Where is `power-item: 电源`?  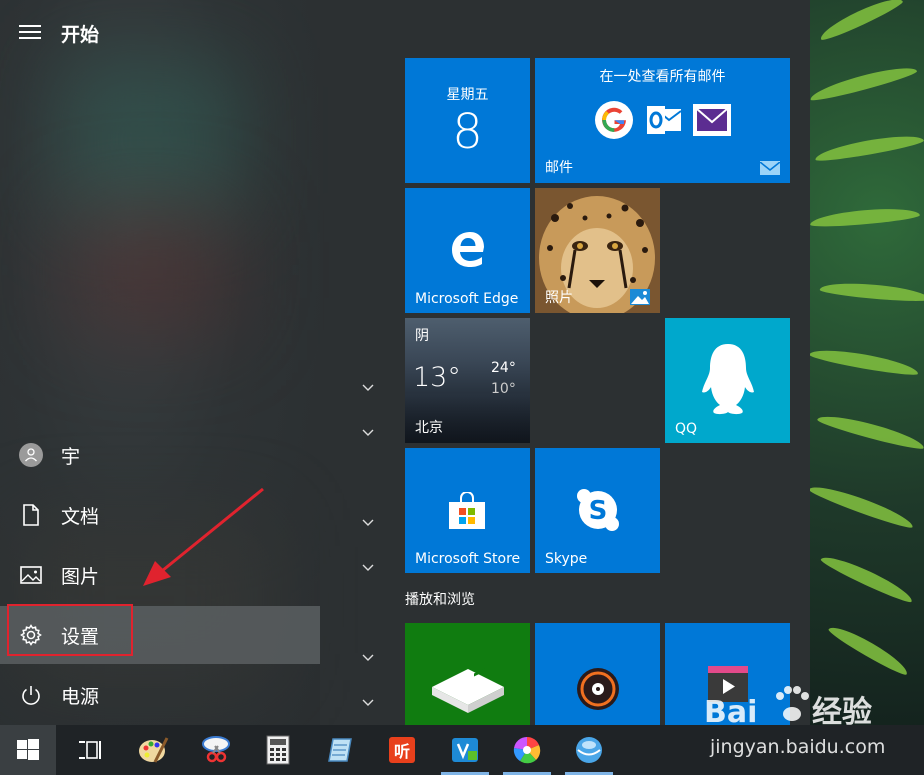
power-item: 电源 is located at coordinates (160, 695).